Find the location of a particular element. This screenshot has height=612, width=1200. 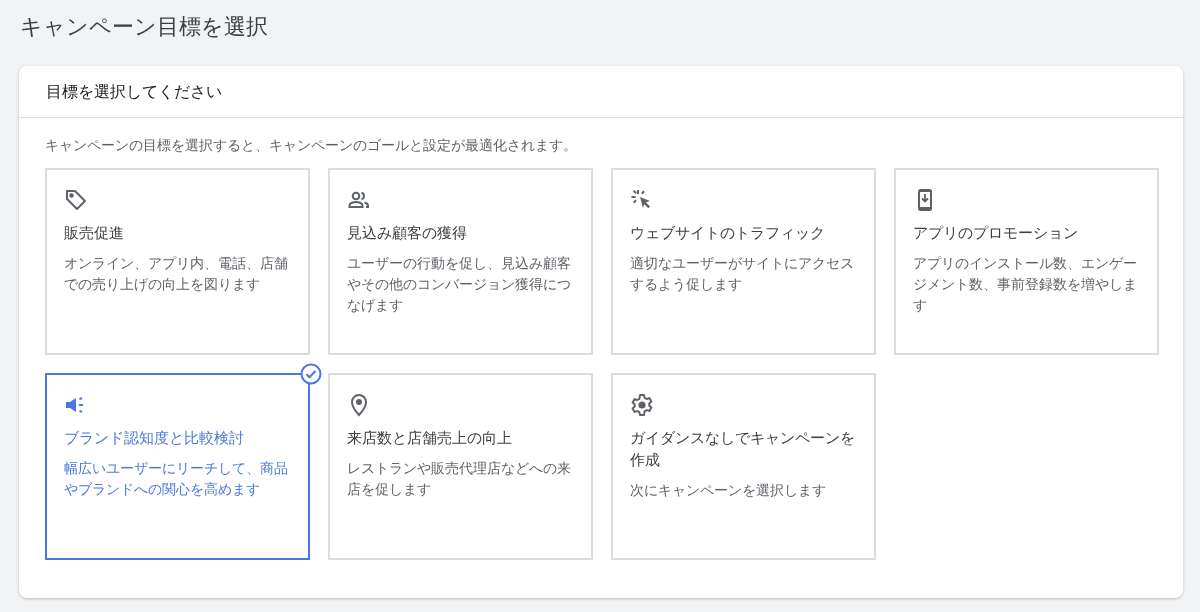

panel-description: キャンペーンの目標を選択すると、キャンペーンのゴールと設定が最適化されます。 is located at coordinates (311, 145).